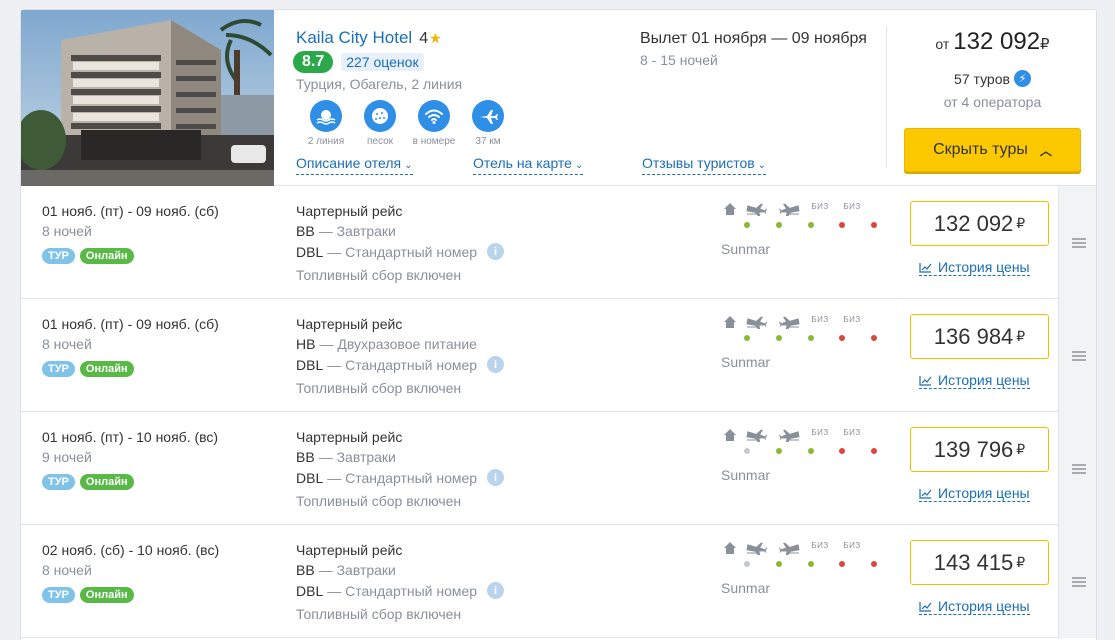 The image size is (1115, 640). Describe the element at coordinates (326, 116) in the screenshot. I see `beach-icon` at that location.